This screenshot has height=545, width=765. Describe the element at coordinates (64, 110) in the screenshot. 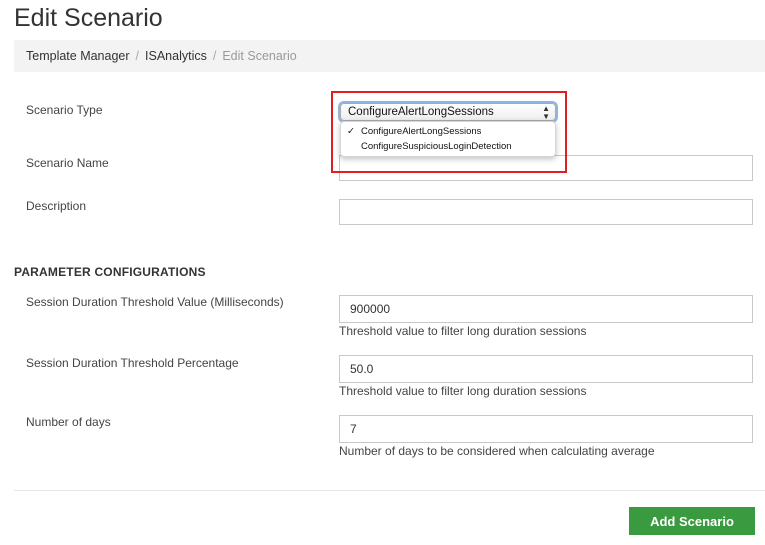

I see `scenario-type-label: Scenario Type` at that location.